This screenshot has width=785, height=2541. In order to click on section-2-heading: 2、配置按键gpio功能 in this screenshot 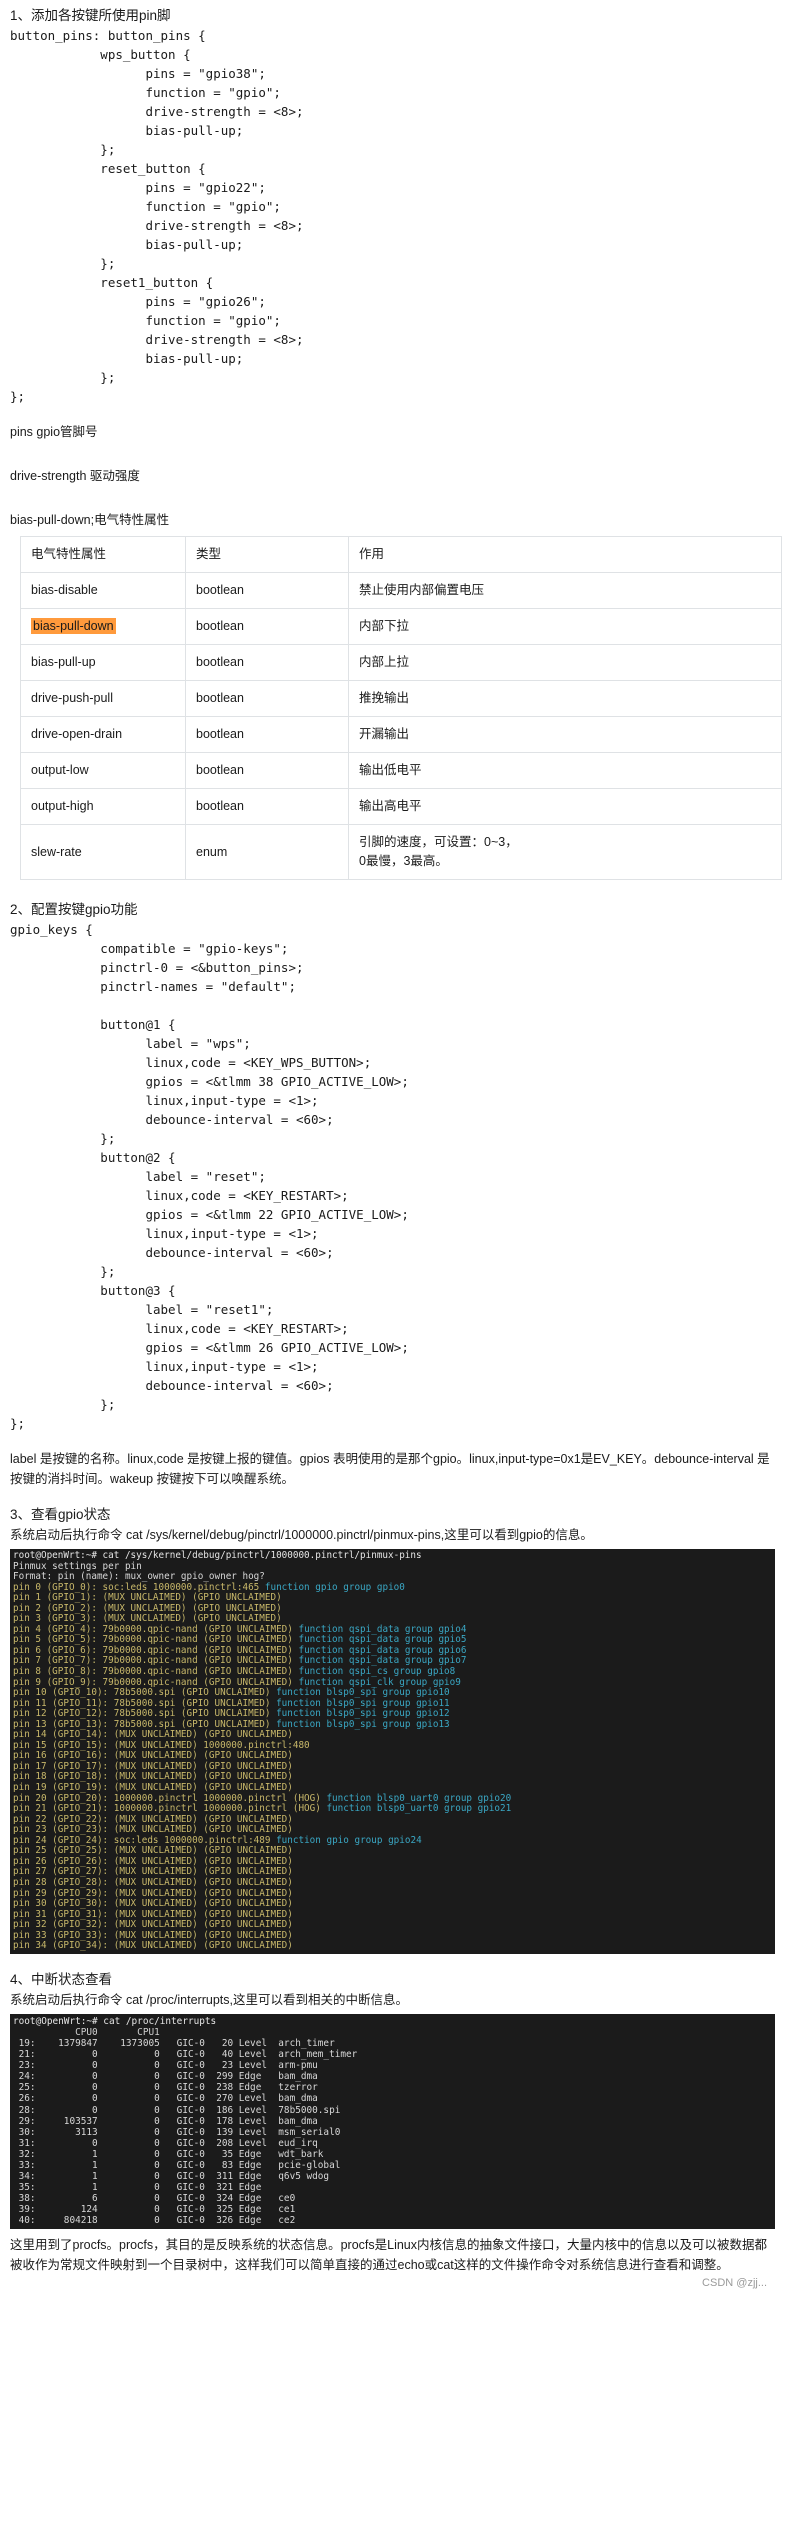, I will do `click(74, 909)`.